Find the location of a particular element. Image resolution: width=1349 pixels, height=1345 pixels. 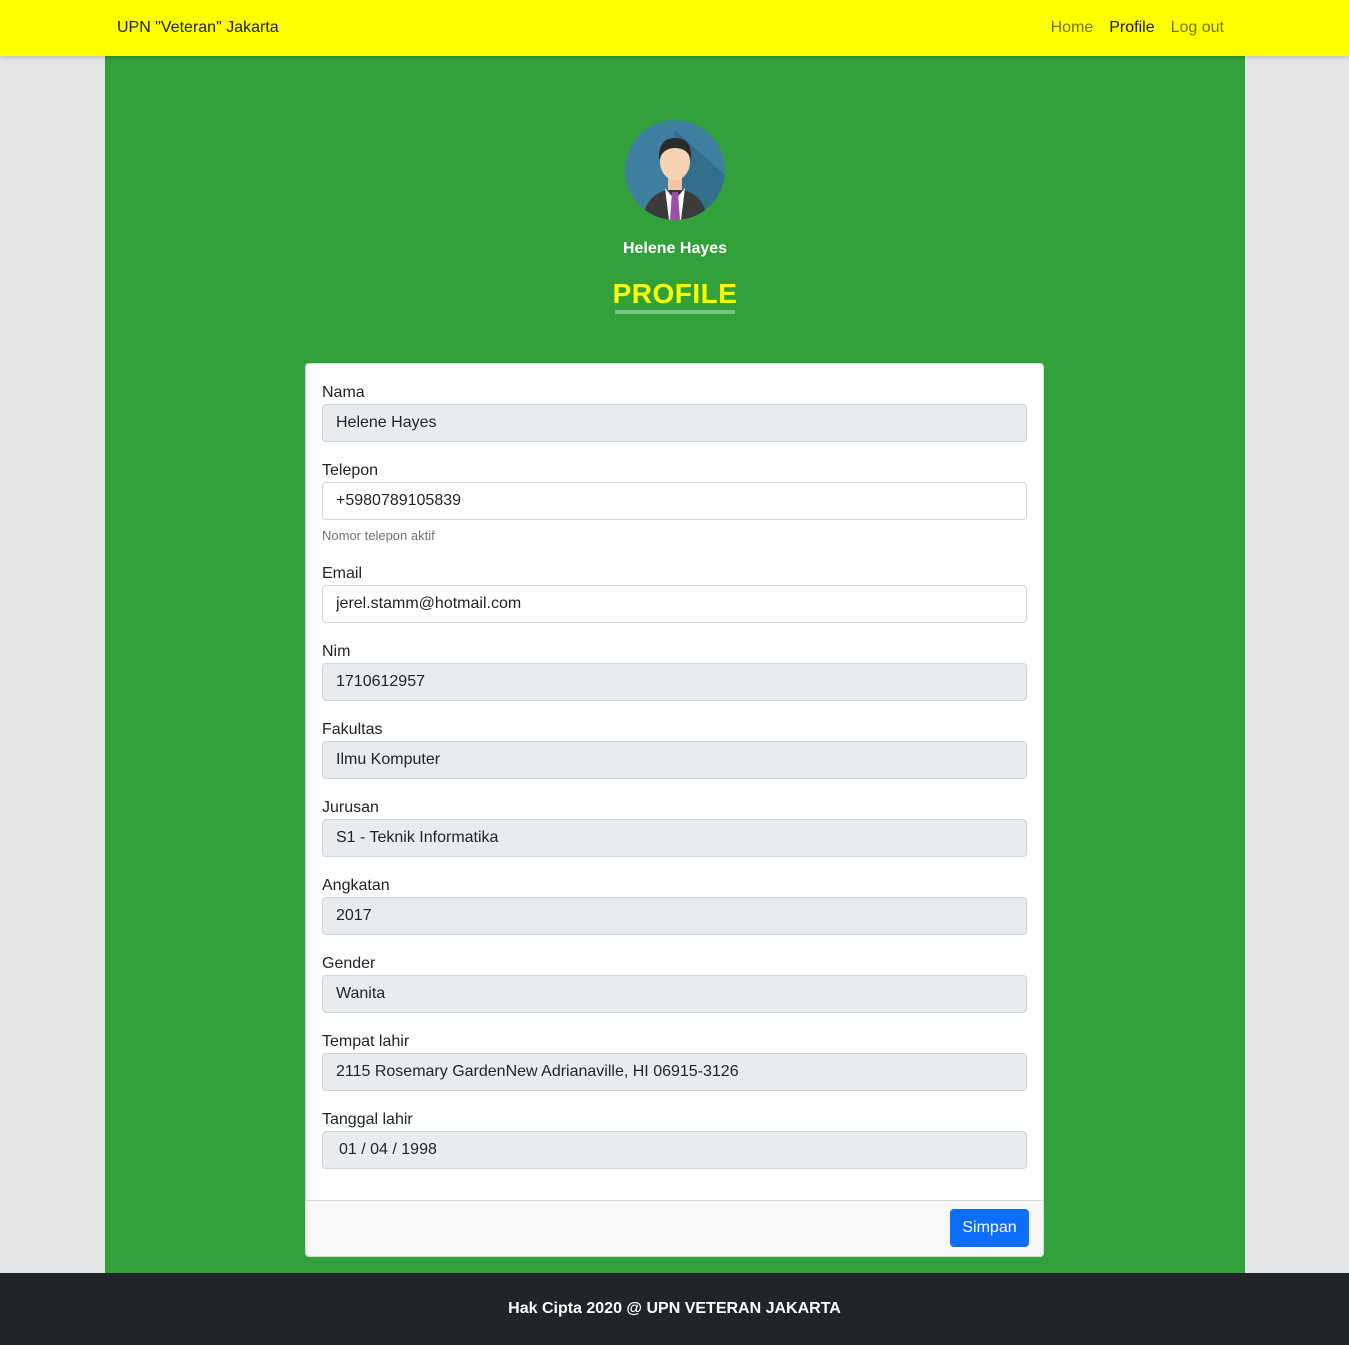

tanggal-lahir-label: Tanggal lahir is located at coordinates (367, 1119).